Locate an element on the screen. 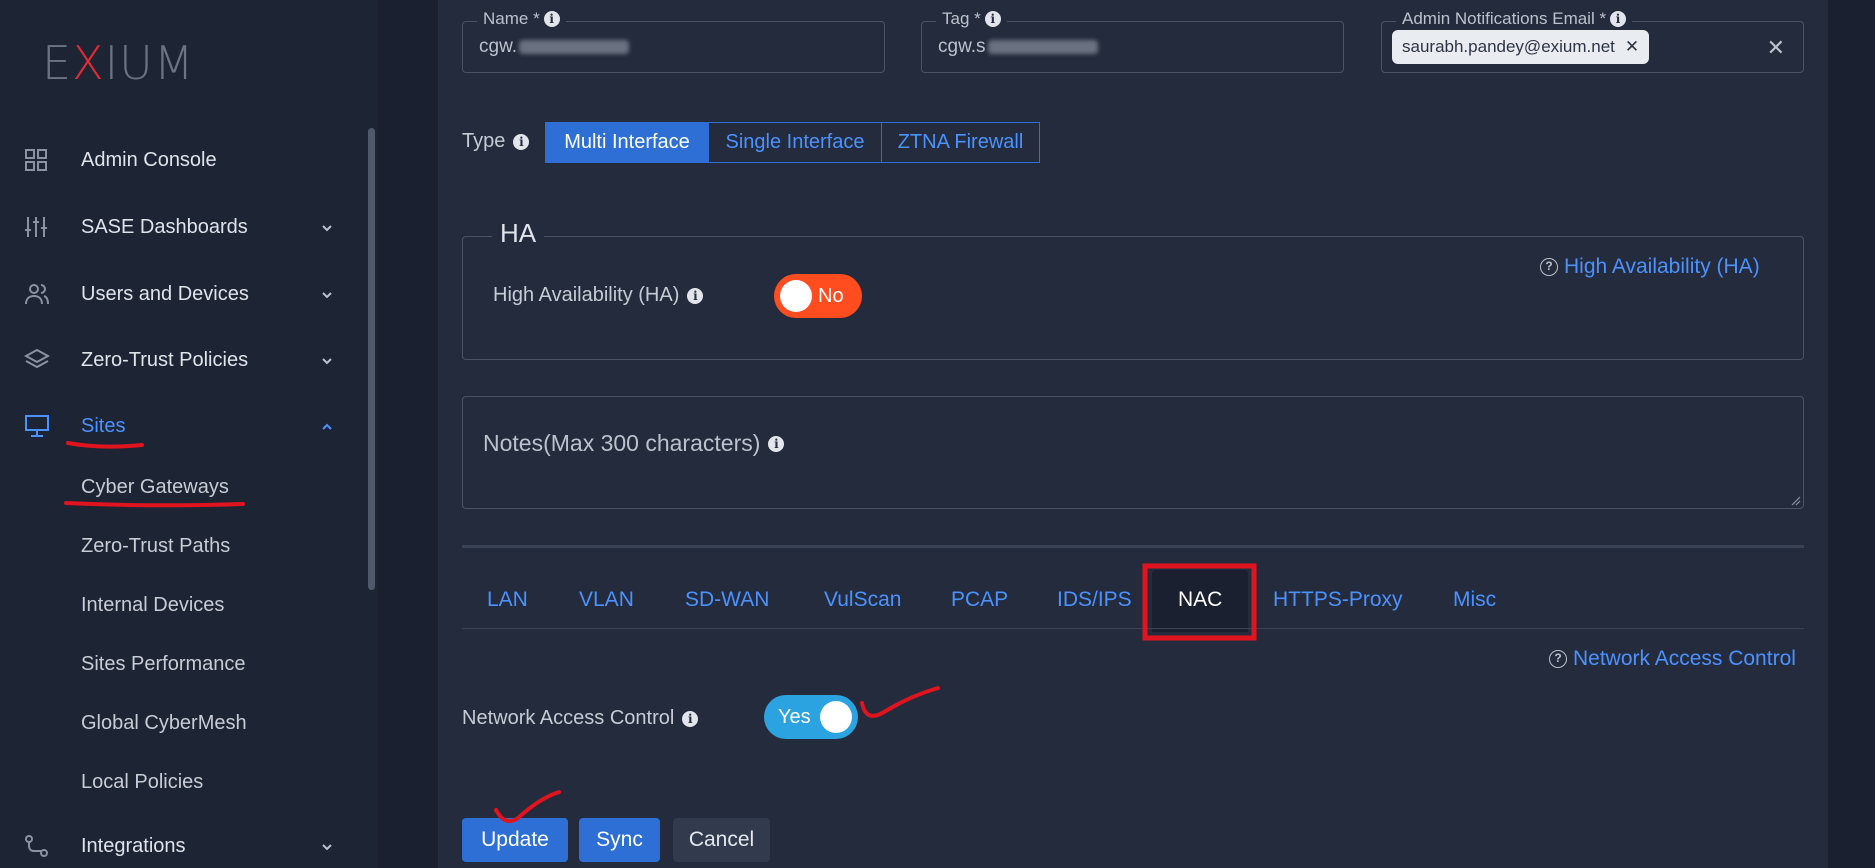  type-label-text: Type is located at coordinates (484, 141).